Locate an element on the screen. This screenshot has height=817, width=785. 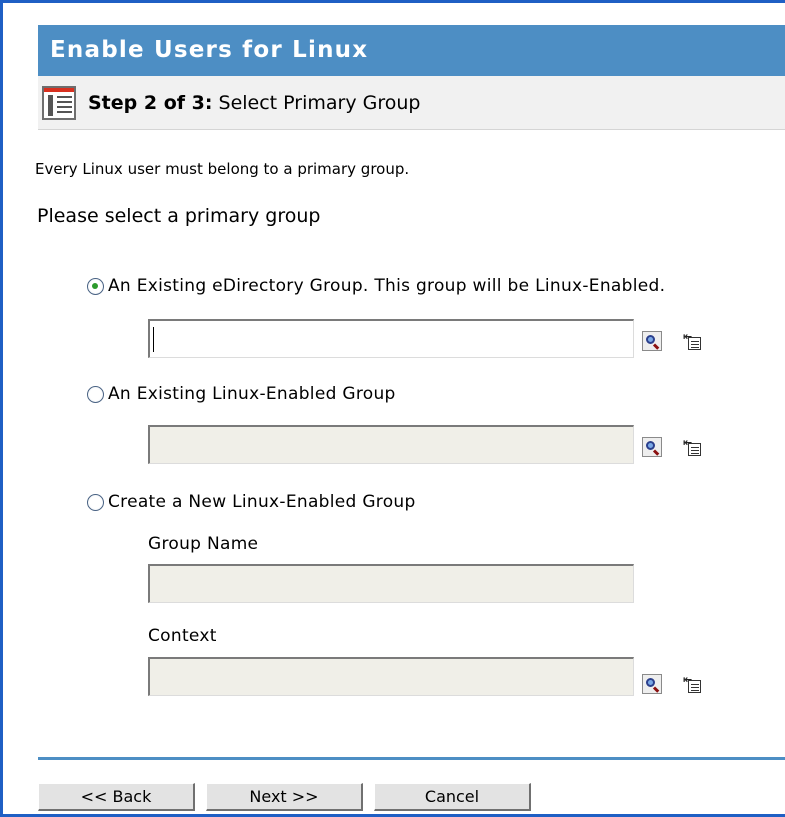
radio-existing-linux-group is located at coordinates (95, 394).